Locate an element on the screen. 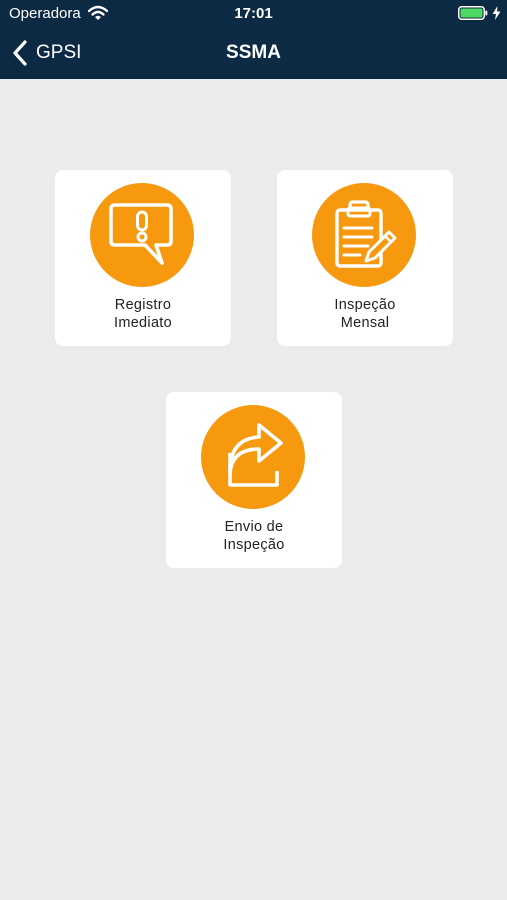 The image size is (507, 900). clipboard-edit-icon is located at coordinates (366, 234).